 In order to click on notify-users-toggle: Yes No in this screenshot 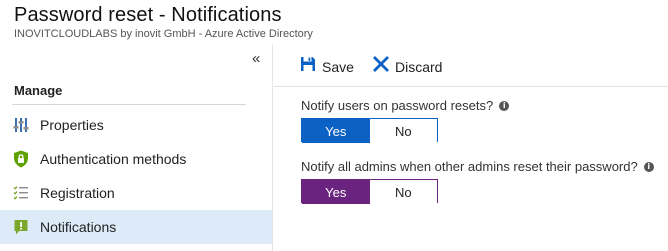, I will do `click(369, 130)`.